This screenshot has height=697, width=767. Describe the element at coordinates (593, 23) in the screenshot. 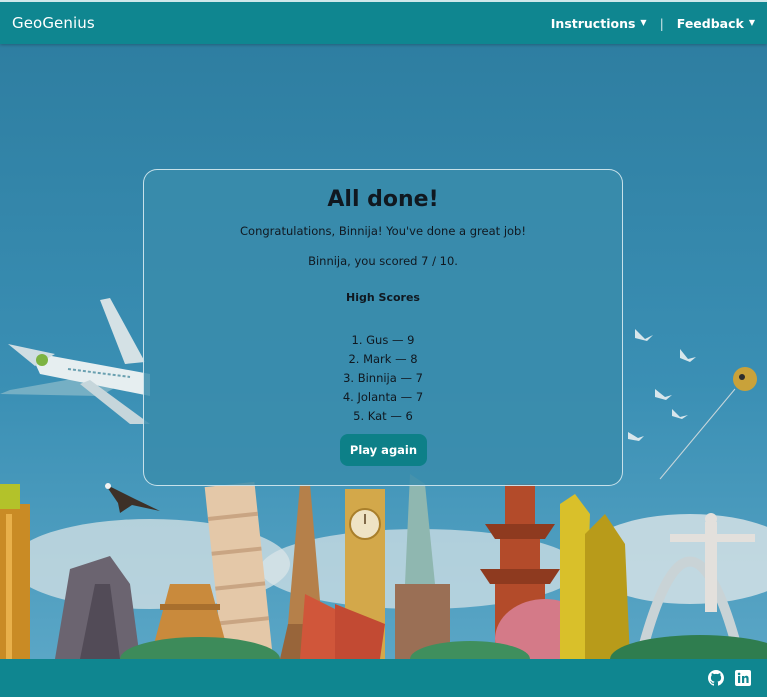

I see `instructions-label: Instructions` at that location.